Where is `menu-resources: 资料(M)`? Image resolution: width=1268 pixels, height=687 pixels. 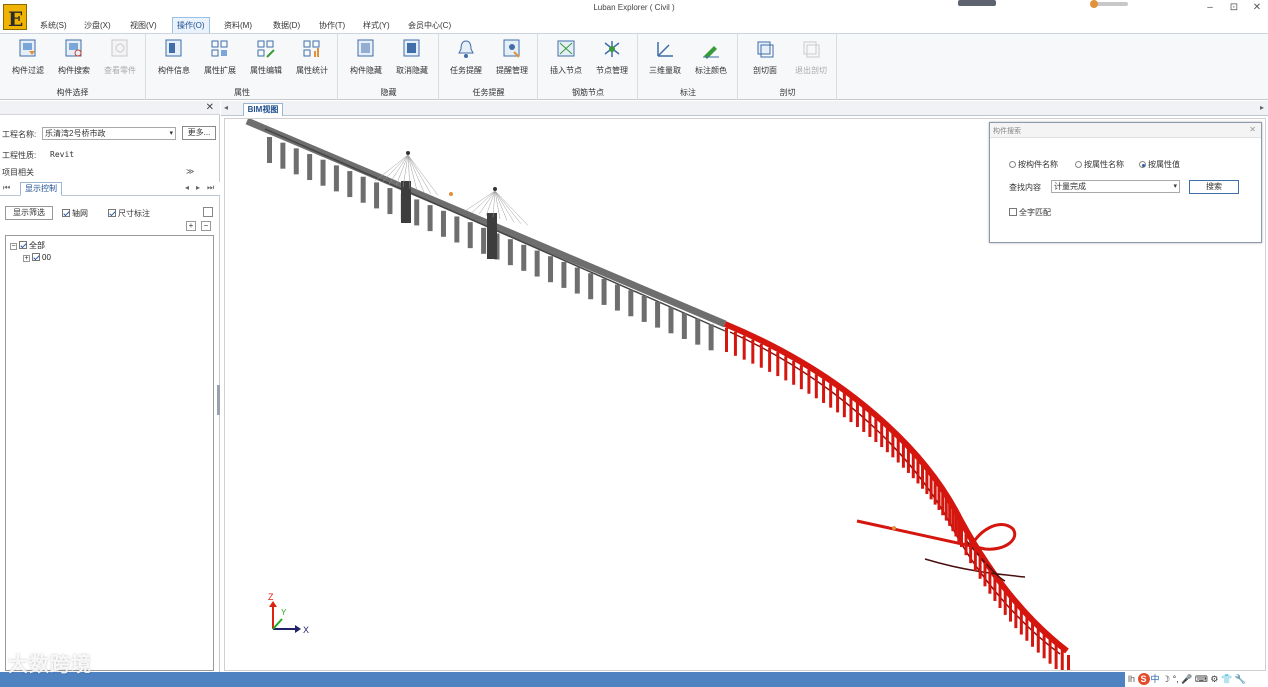
menu-resources: 资料(M) is located at coordinates (238, 25).